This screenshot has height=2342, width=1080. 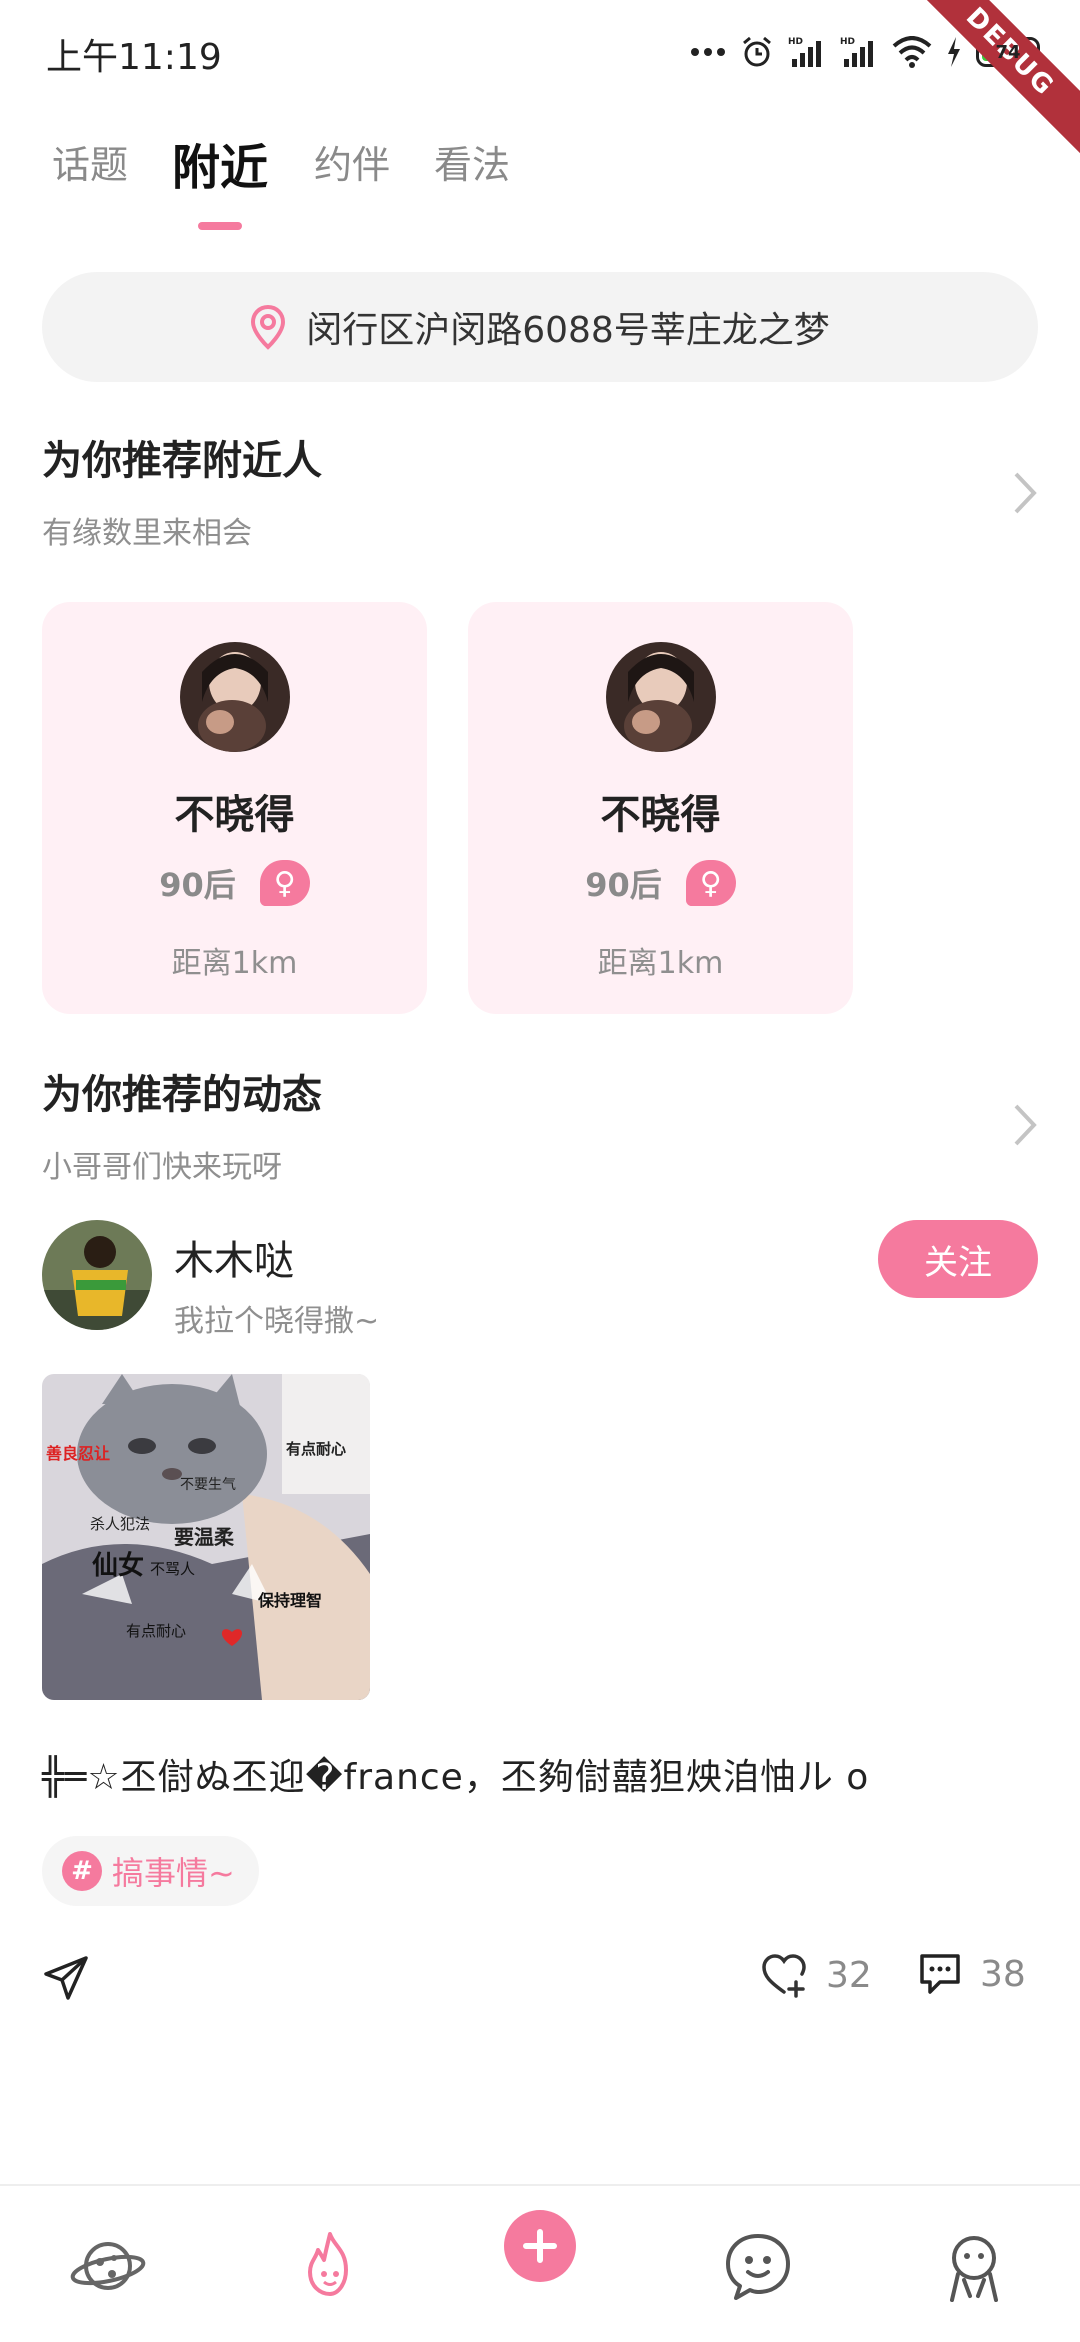 I want to click on nearby-section-title: 为你推荐附近人, so click(x=182, y=461).